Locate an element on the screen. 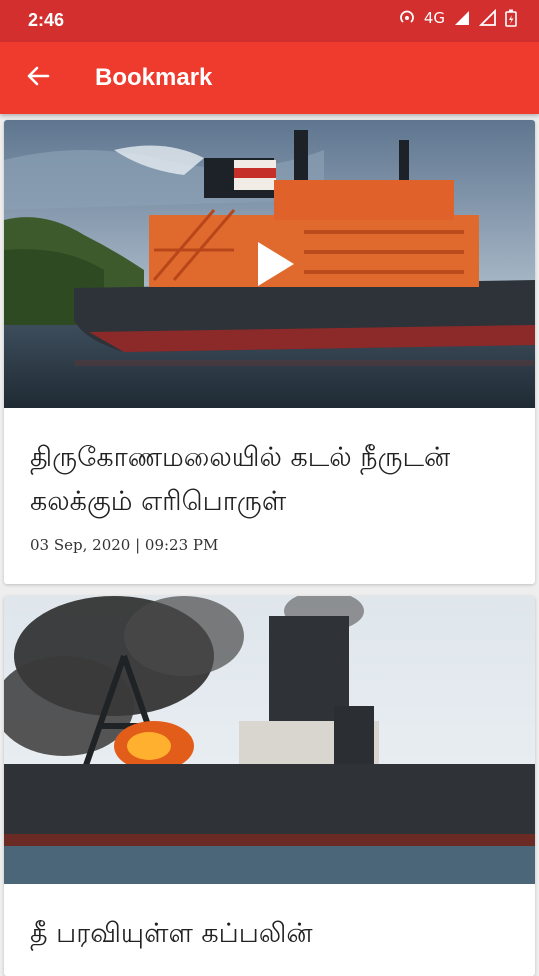 The width and height of the screenshot is (539, 976). hotspot-icon is located at coordinates (406, 16).